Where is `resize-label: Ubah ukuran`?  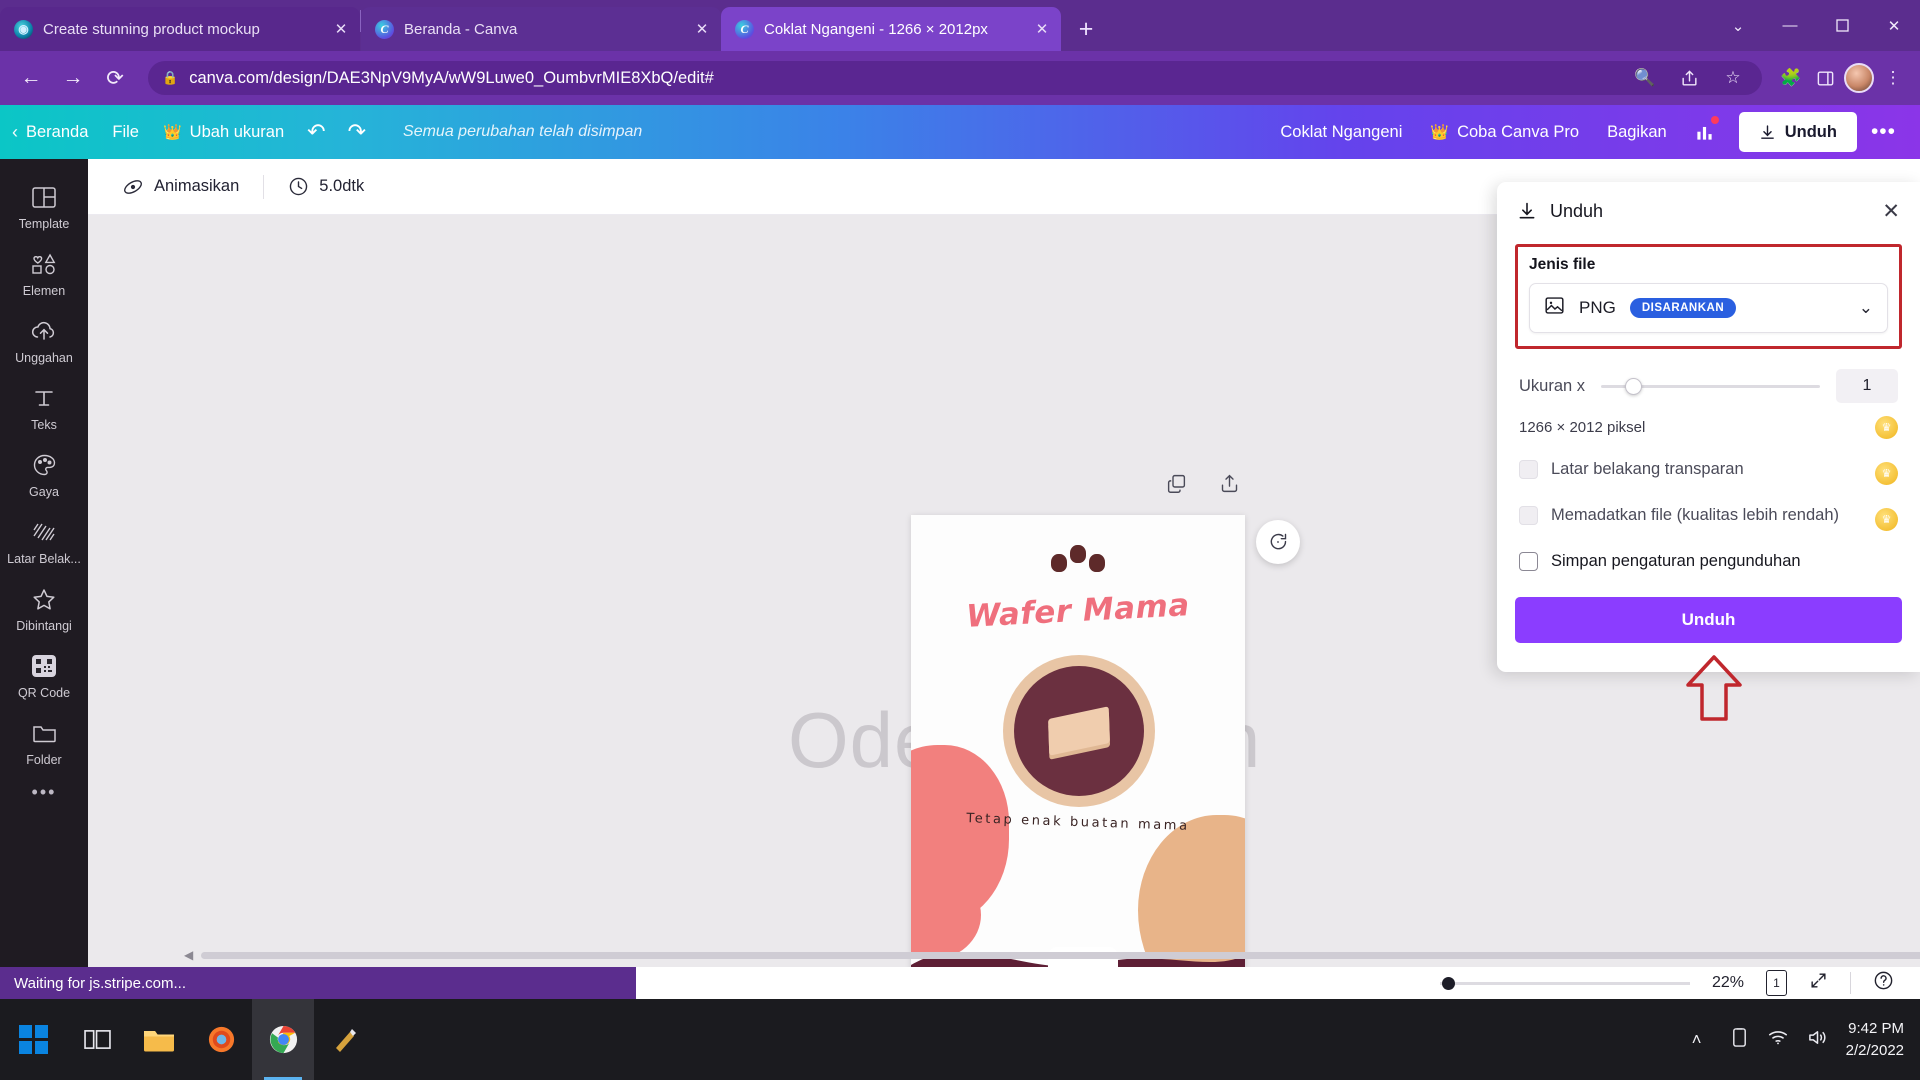
resize-label: Ubah ukuran is located at coordinates (237, 131).